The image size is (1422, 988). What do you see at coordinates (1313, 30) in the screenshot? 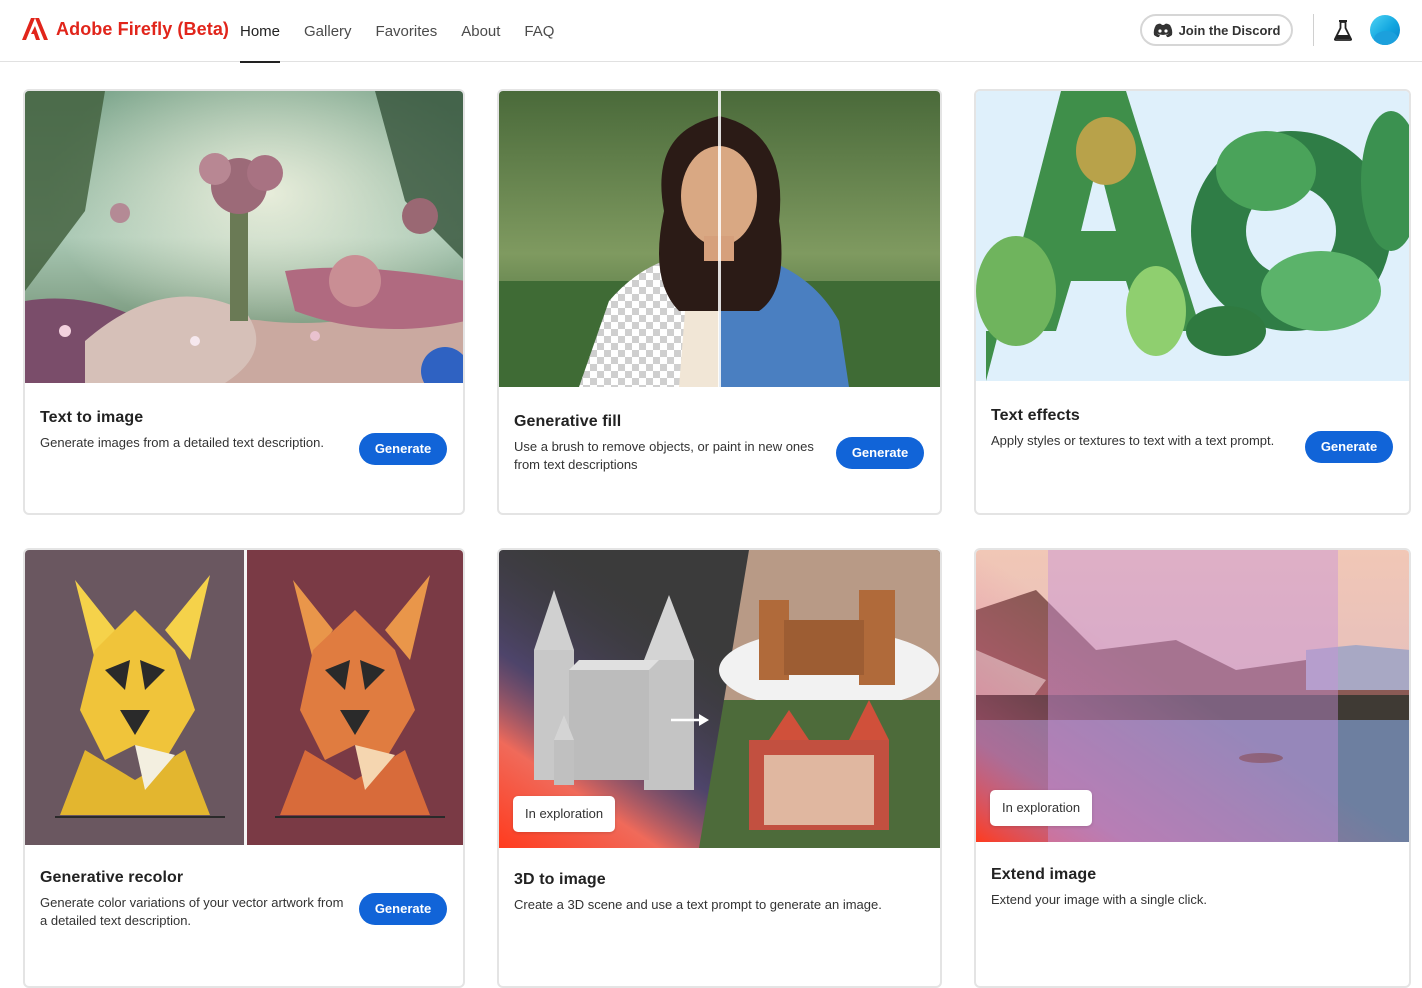
I see `header-divider` at bounding box center [1313, 30].